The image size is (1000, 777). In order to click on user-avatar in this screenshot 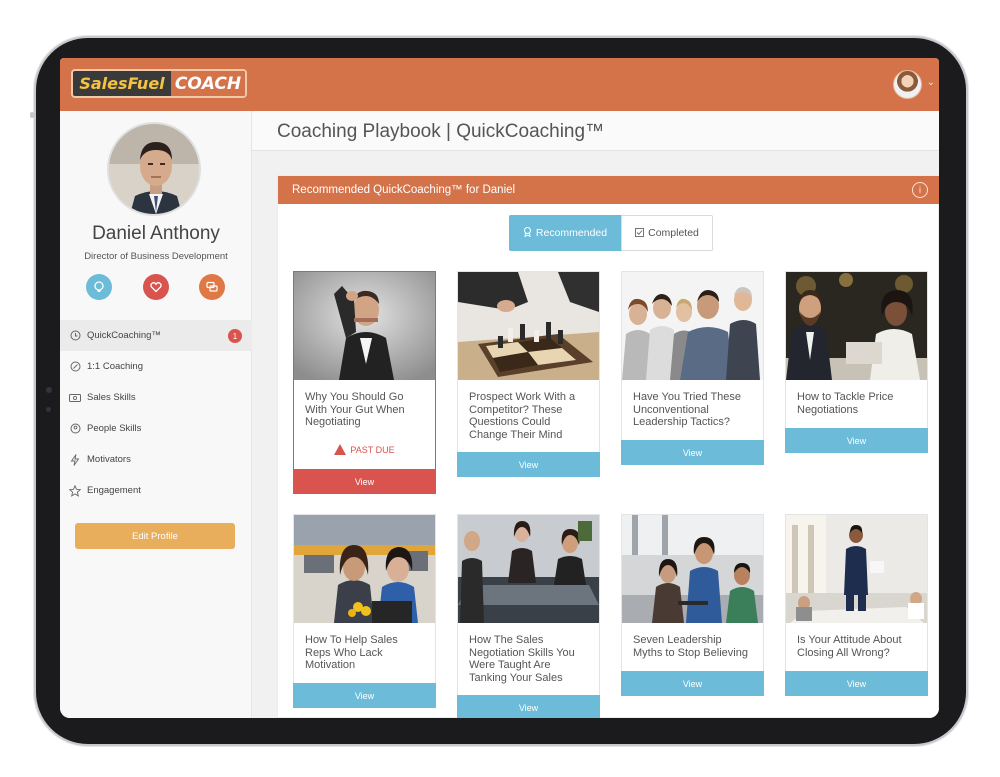, I will do `click(907, 84)`.